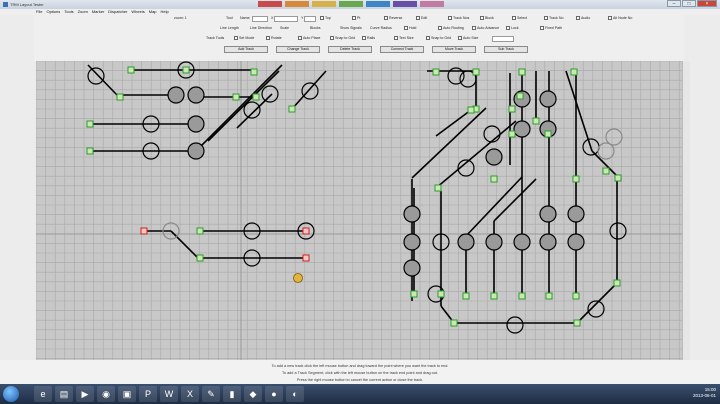 This screenshot has height=404, width=720. Describe the element at coordinates (686, 210) in the screenshot. I see `vertical-scrollbar` at that location.